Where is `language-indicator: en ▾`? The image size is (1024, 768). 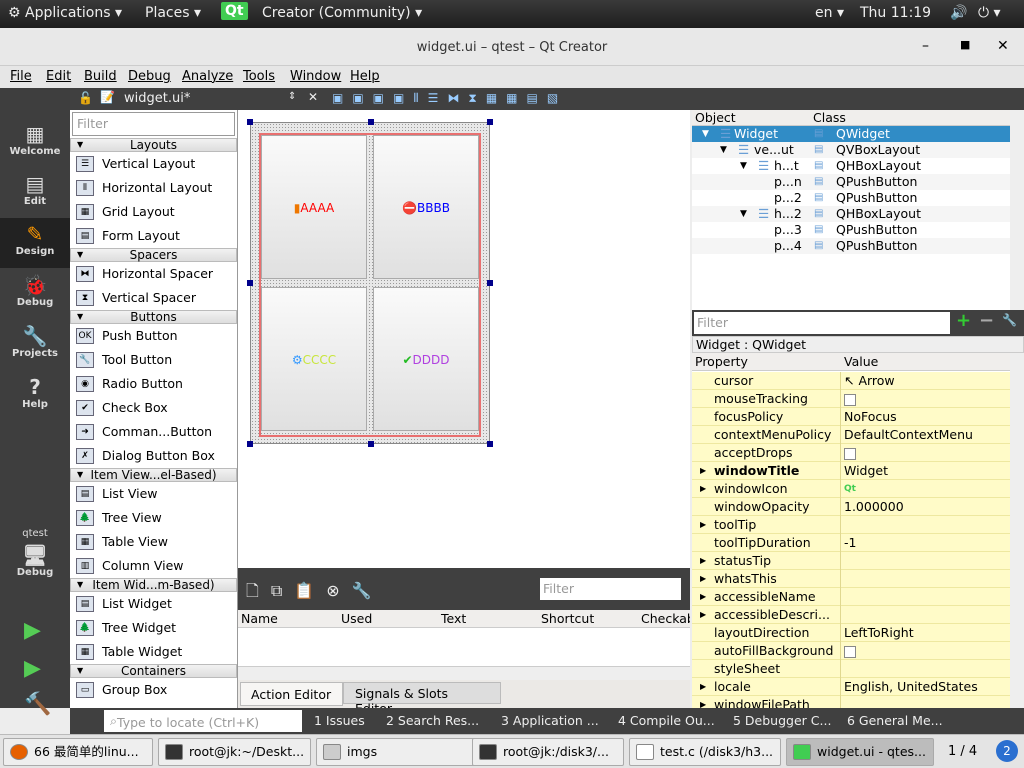 language-indicator: en ▾ is located at coordinates (829, 13).